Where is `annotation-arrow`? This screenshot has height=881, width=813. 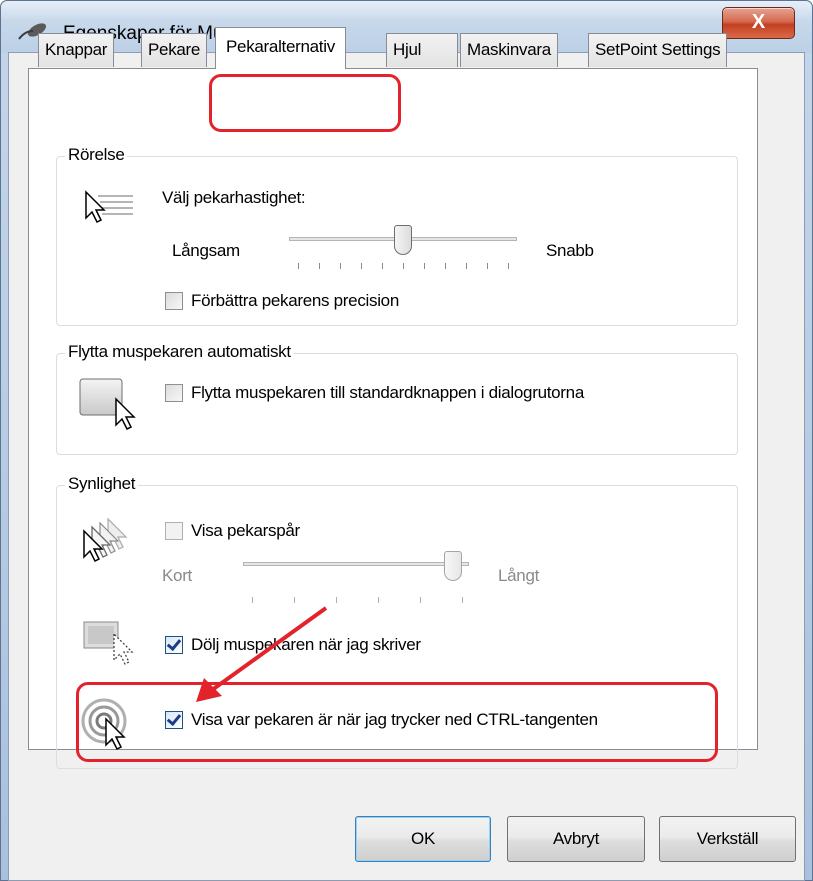
annotation-arrow is located at coordinates (262, 654).